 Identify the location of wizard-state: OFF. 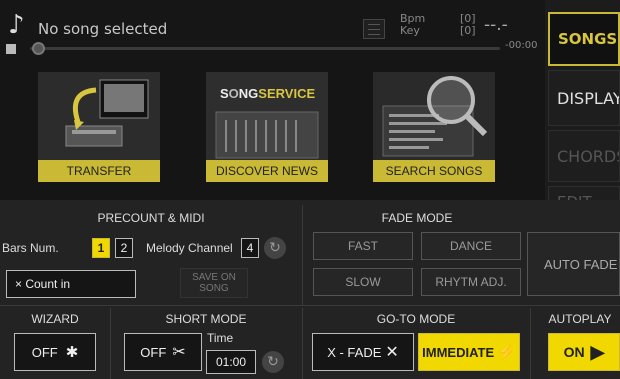
(44, 352).